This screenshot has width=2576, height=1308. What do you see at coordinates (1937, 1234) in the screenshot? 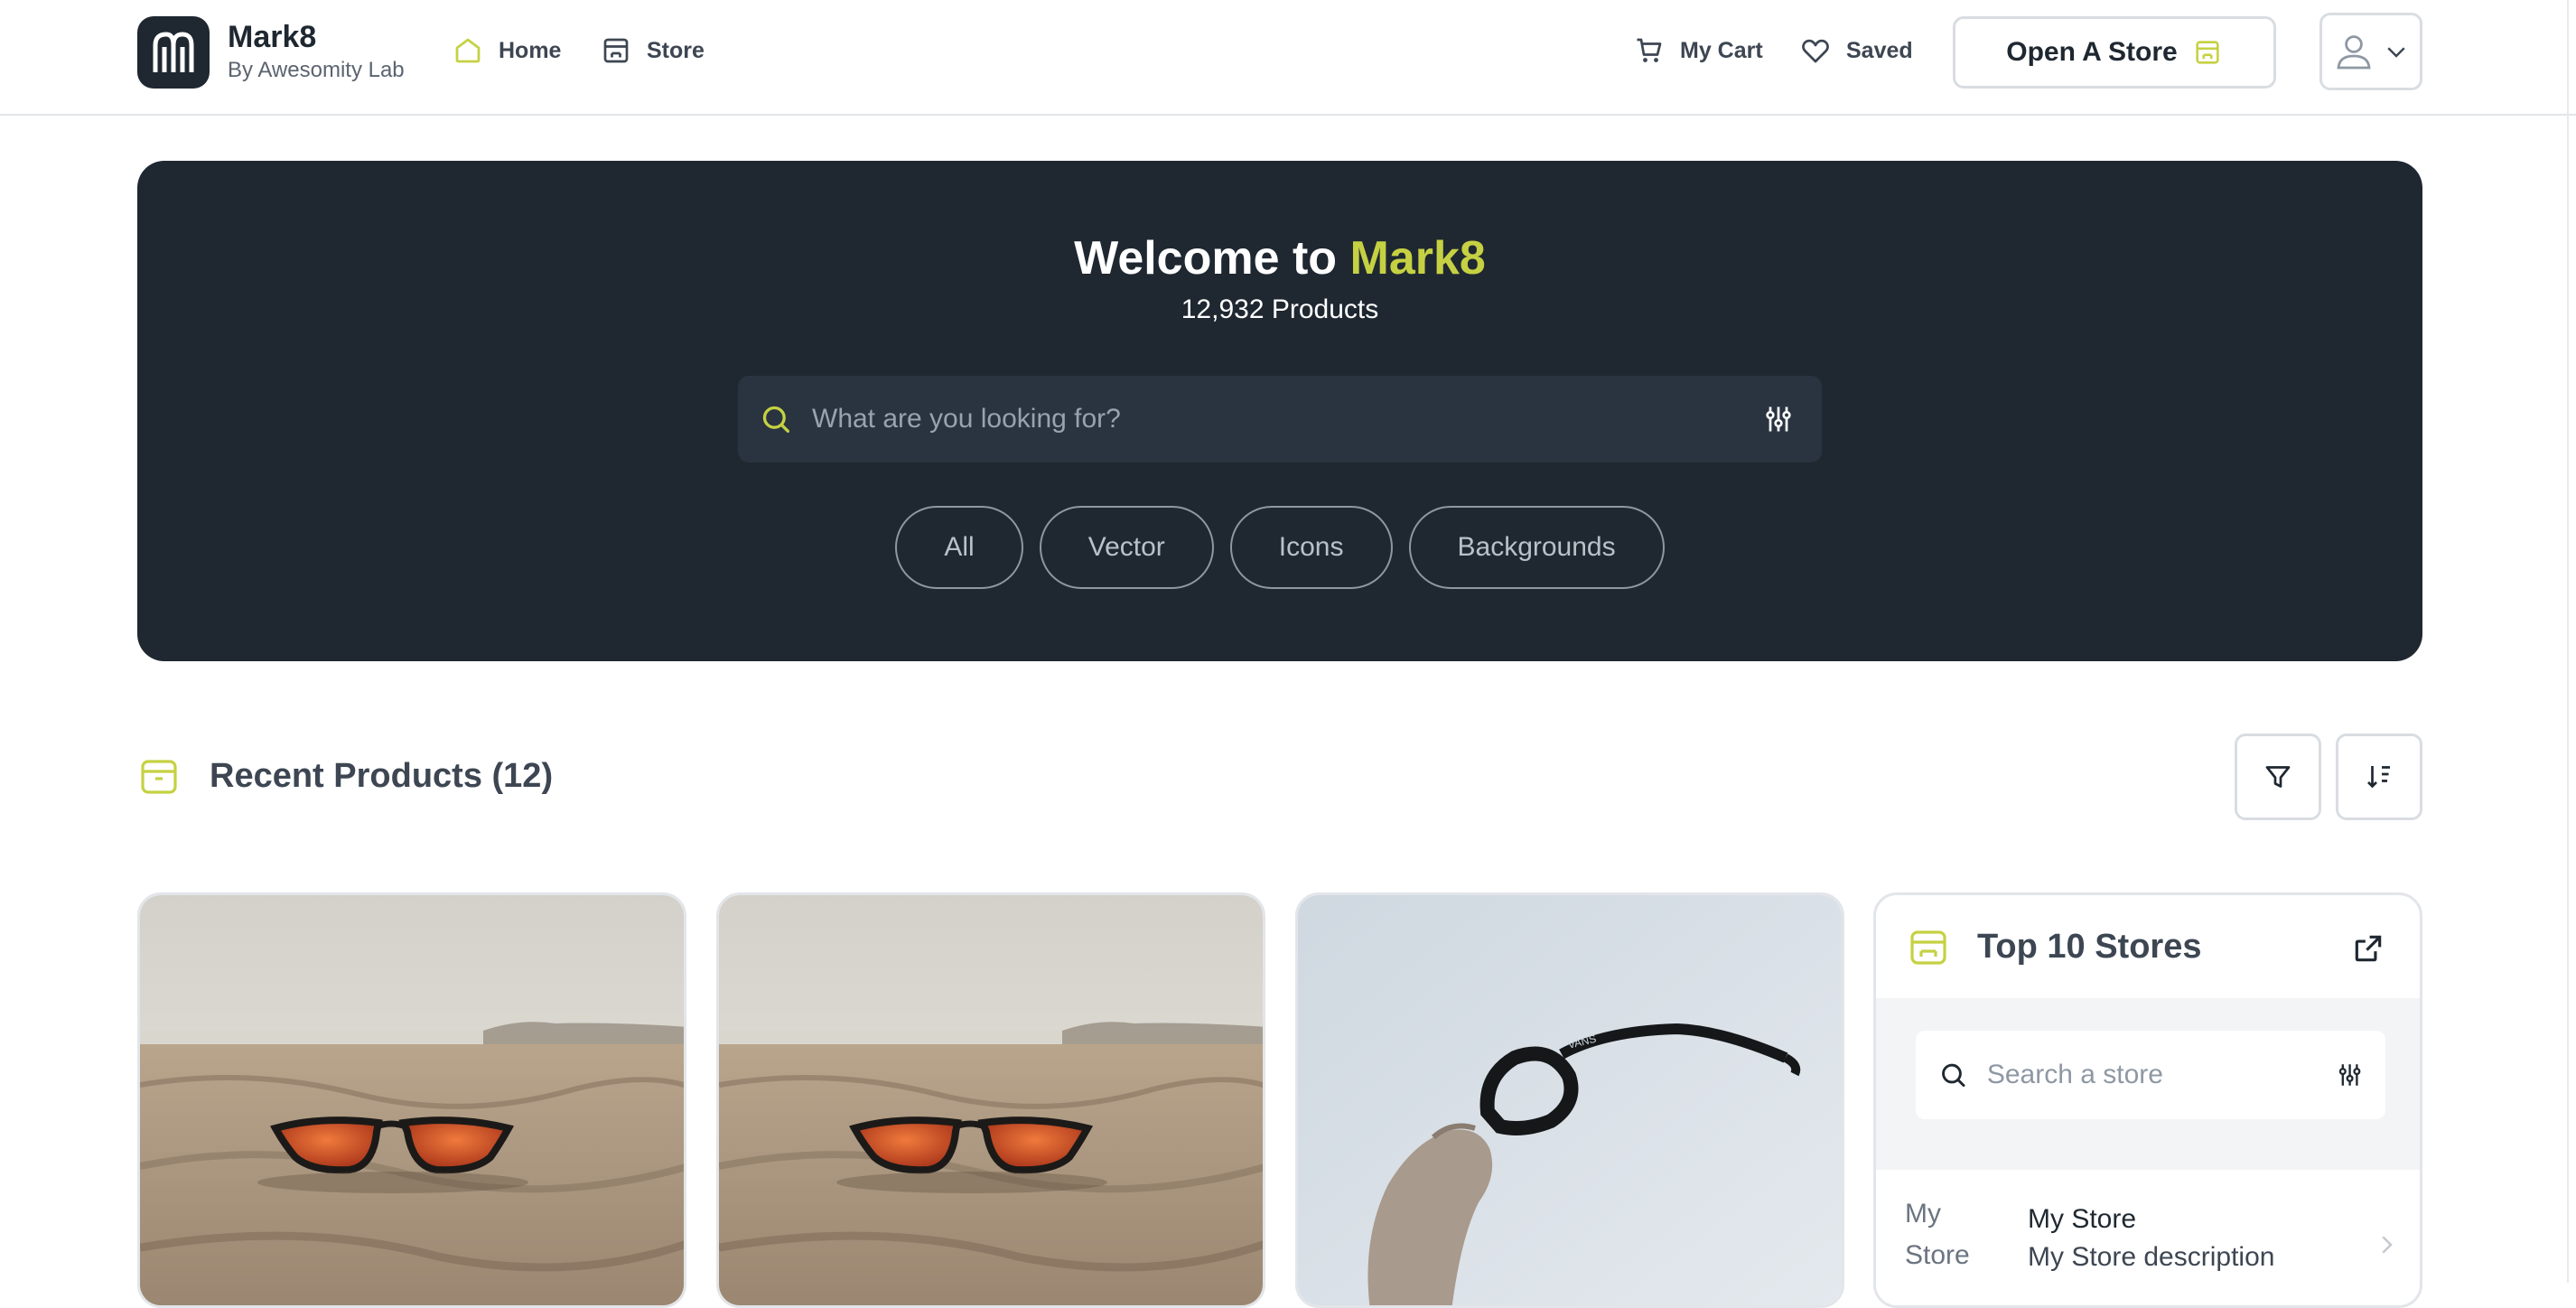
I see `store-image: My Store` at bounding box center [1937, 1234].